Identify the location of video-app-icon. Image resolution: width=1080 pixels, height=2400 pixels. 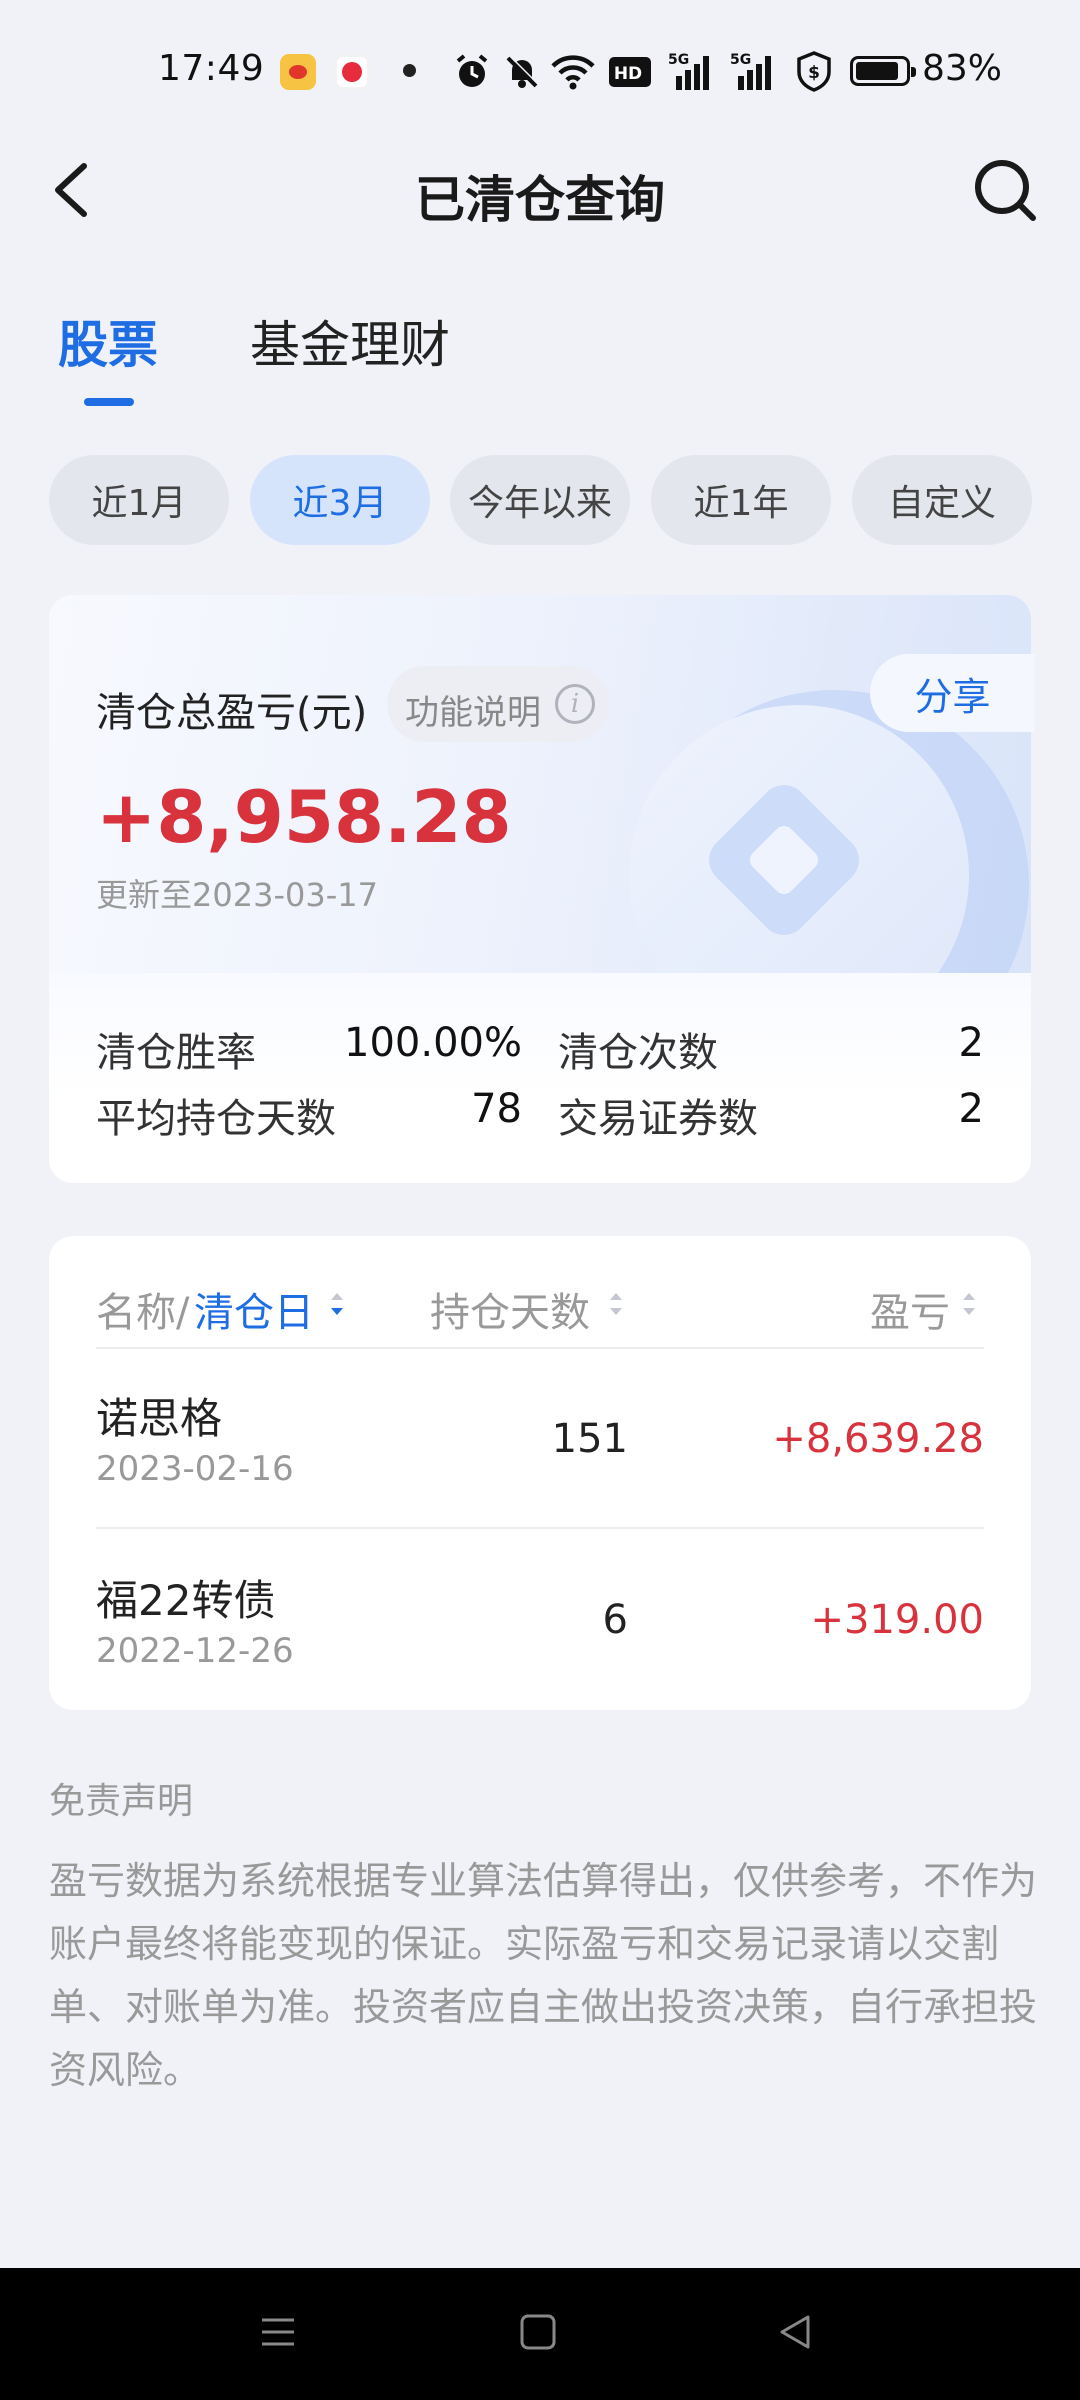
(352, 72).